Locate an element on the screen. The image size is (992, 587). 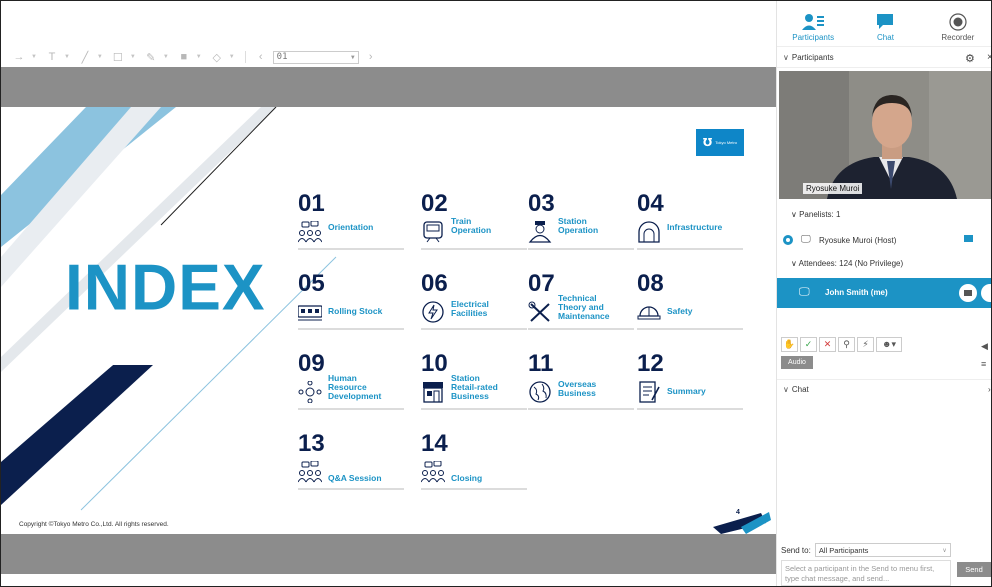
index-item-number: 02 is located at coordinates (434, 203).